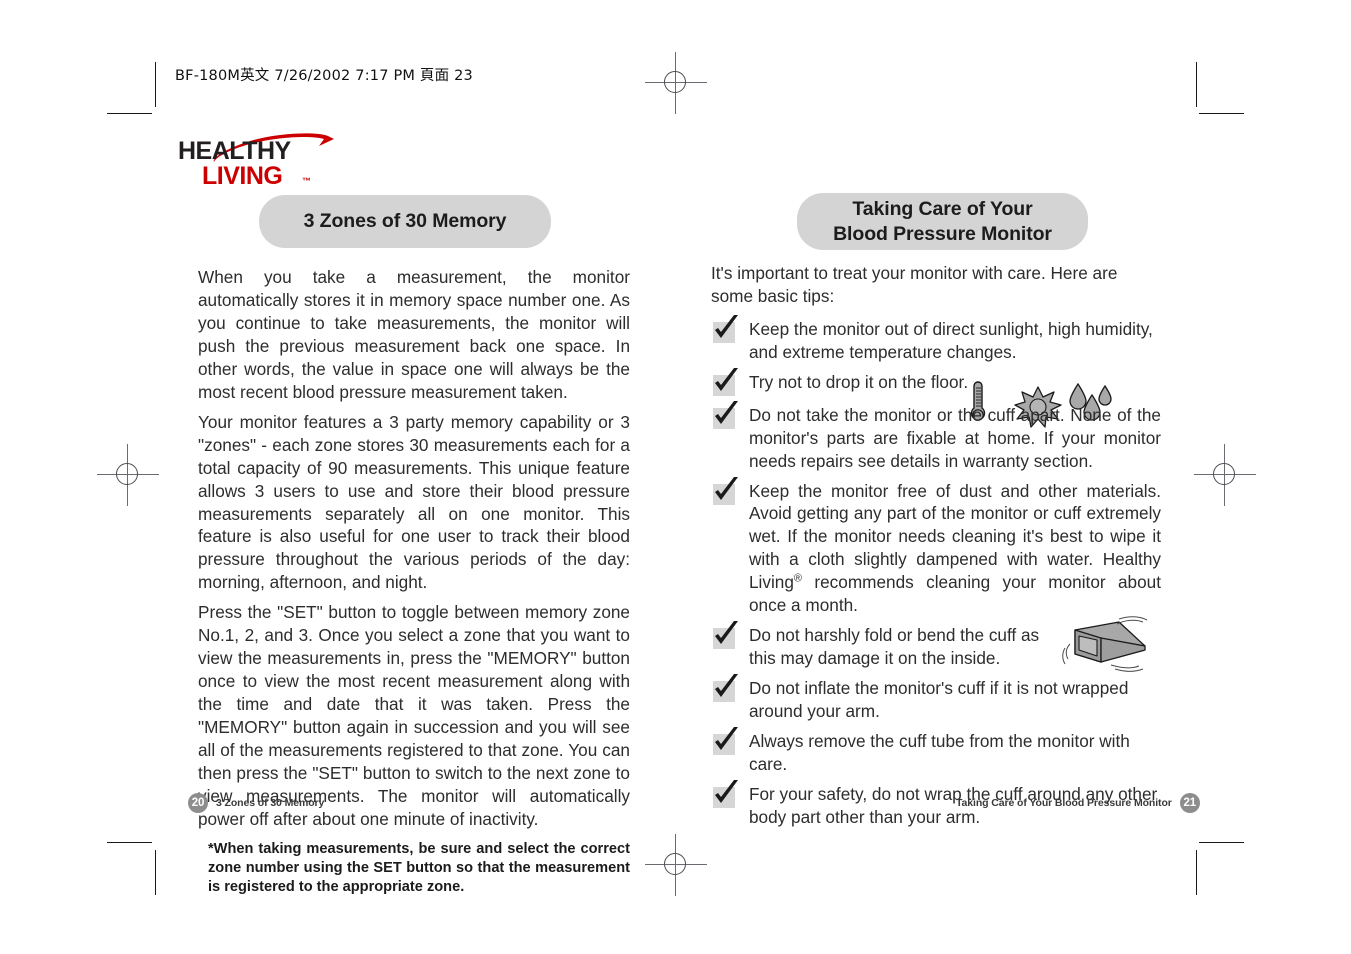 The image size is (1351, 954). I want to click on logo-text-healthy: HEALTHY, so click(234, 151).